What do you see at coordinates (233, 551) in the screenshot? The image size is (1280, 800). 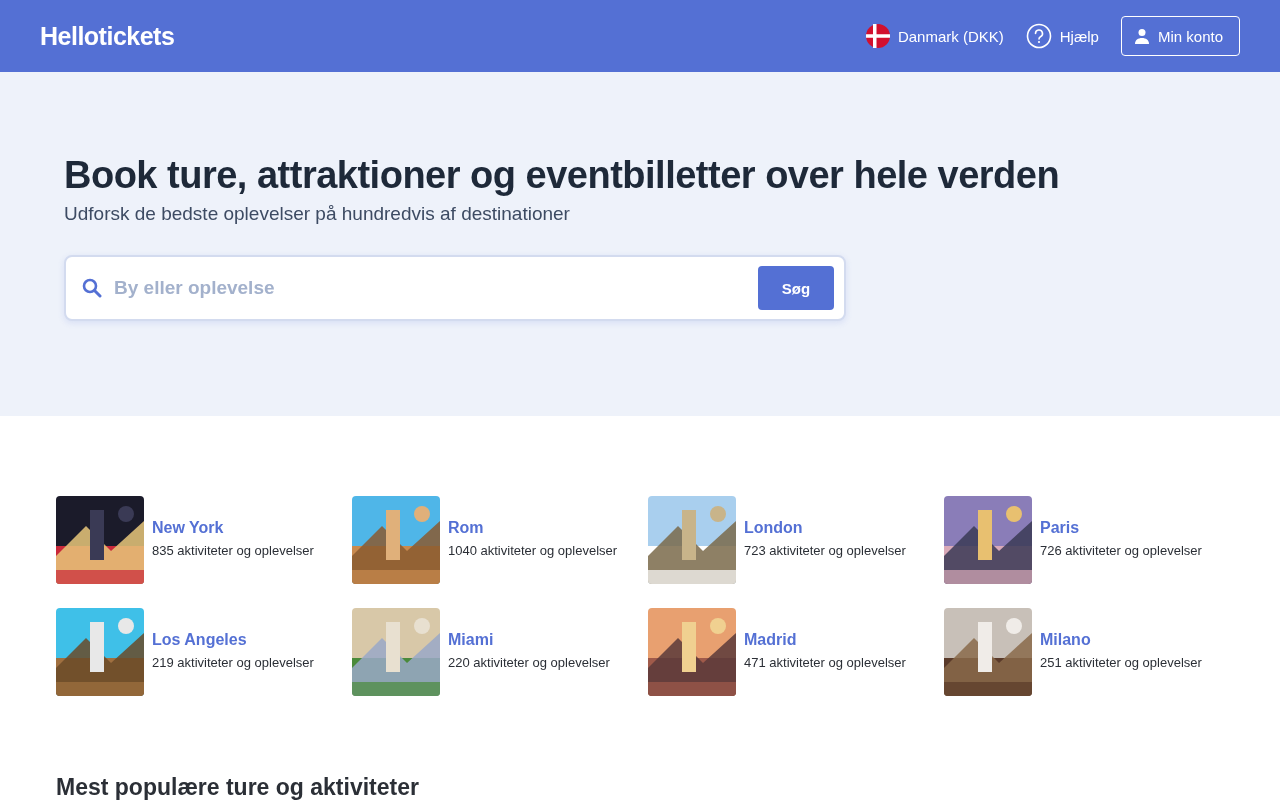 I see `activity-count: 835 aktiviteter og oplevelser` at bounding box center [233, 551].